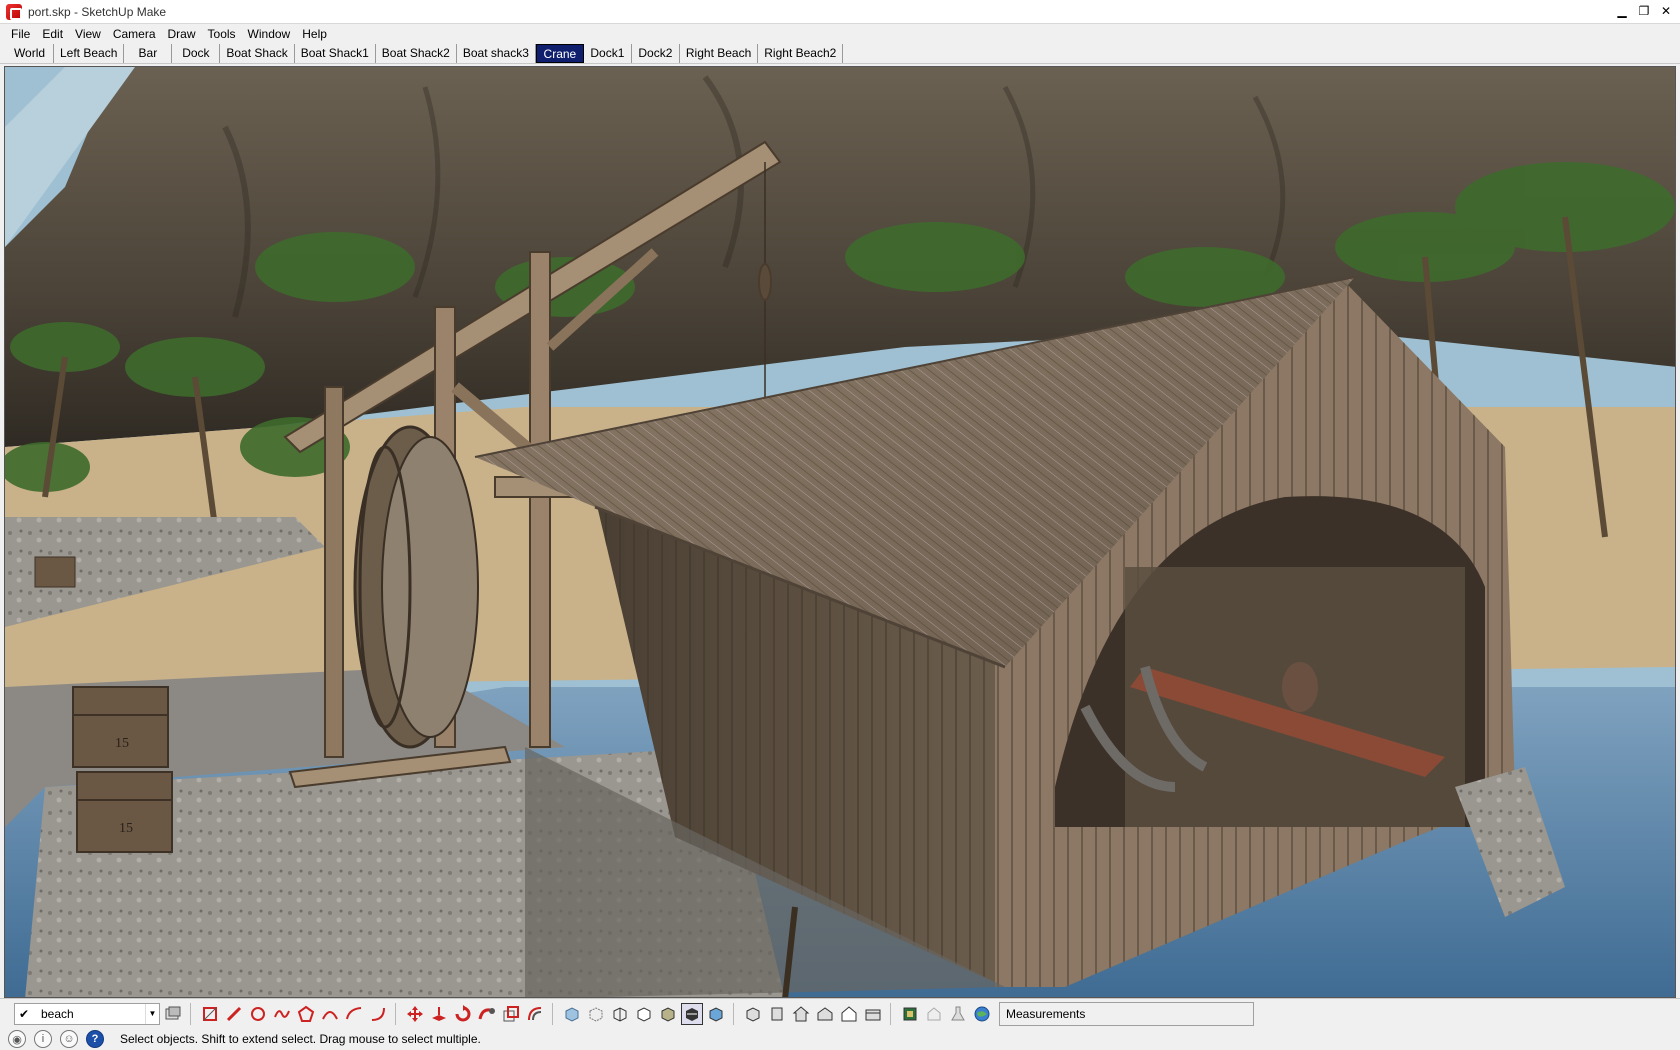 The width and height of the screenshot is (1680, 1050). Describe the element at coordinates (30, 53) in the screenshot. I see `tab-world: World` at that location.